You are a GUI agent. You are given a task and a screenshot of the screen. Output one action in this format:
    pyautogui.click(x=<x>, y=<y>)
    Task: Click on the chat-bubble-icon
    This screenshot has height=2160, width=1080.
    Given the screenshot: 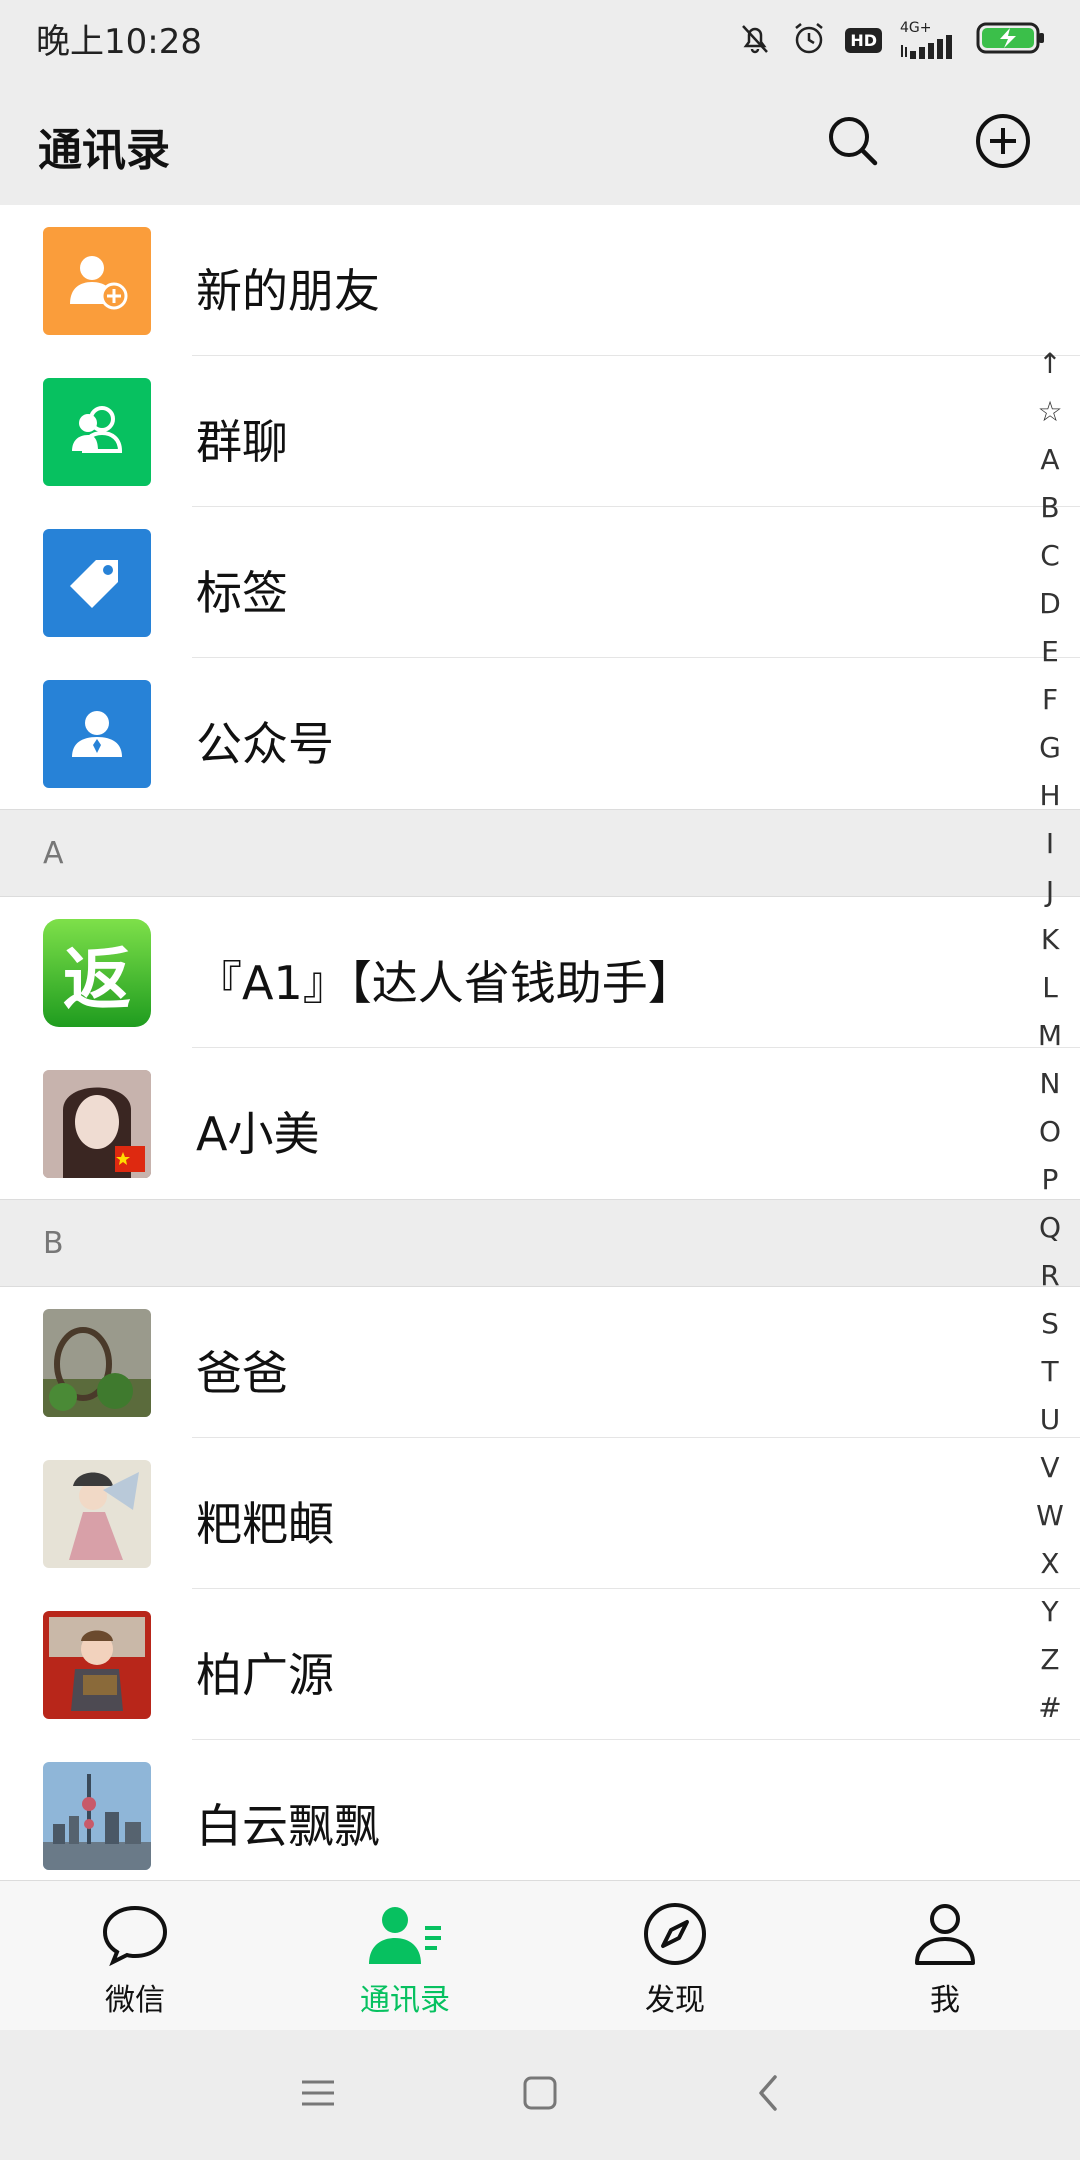 What is the action you would take?
    pyautogui.click(x=135, y=1934)
    